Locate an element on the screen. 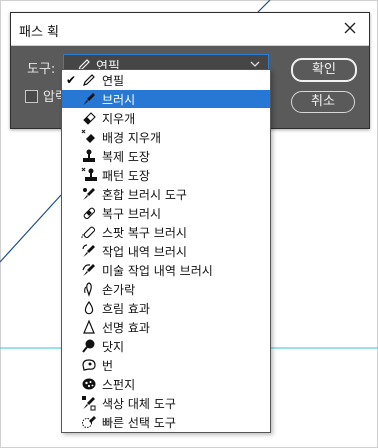 This screenshot has height=448, width=378. spot-healing-brush-icon is located at coordinates (88, 232).